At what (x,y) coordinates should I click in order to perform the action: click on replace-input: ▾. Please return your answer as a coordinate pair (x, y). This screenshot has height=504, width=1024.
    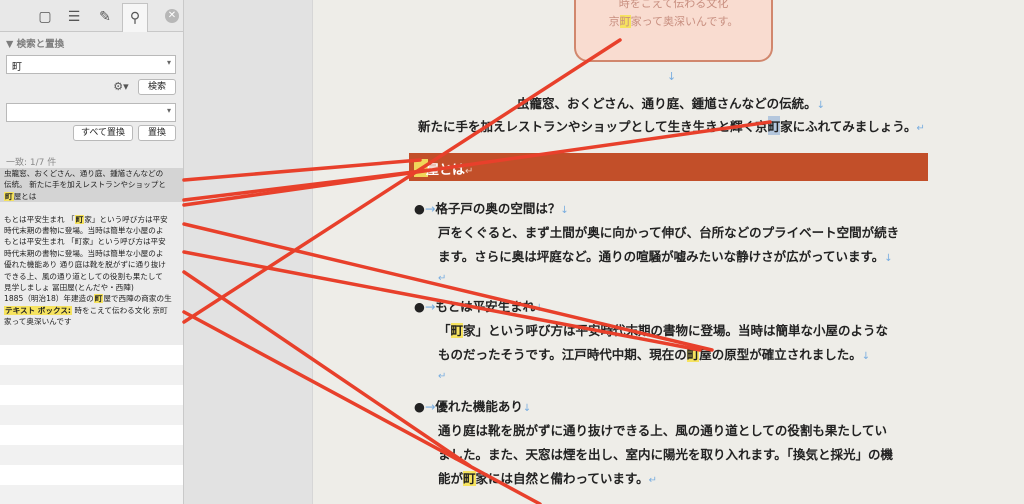
    Looking at the image, I should click on (91, 112).